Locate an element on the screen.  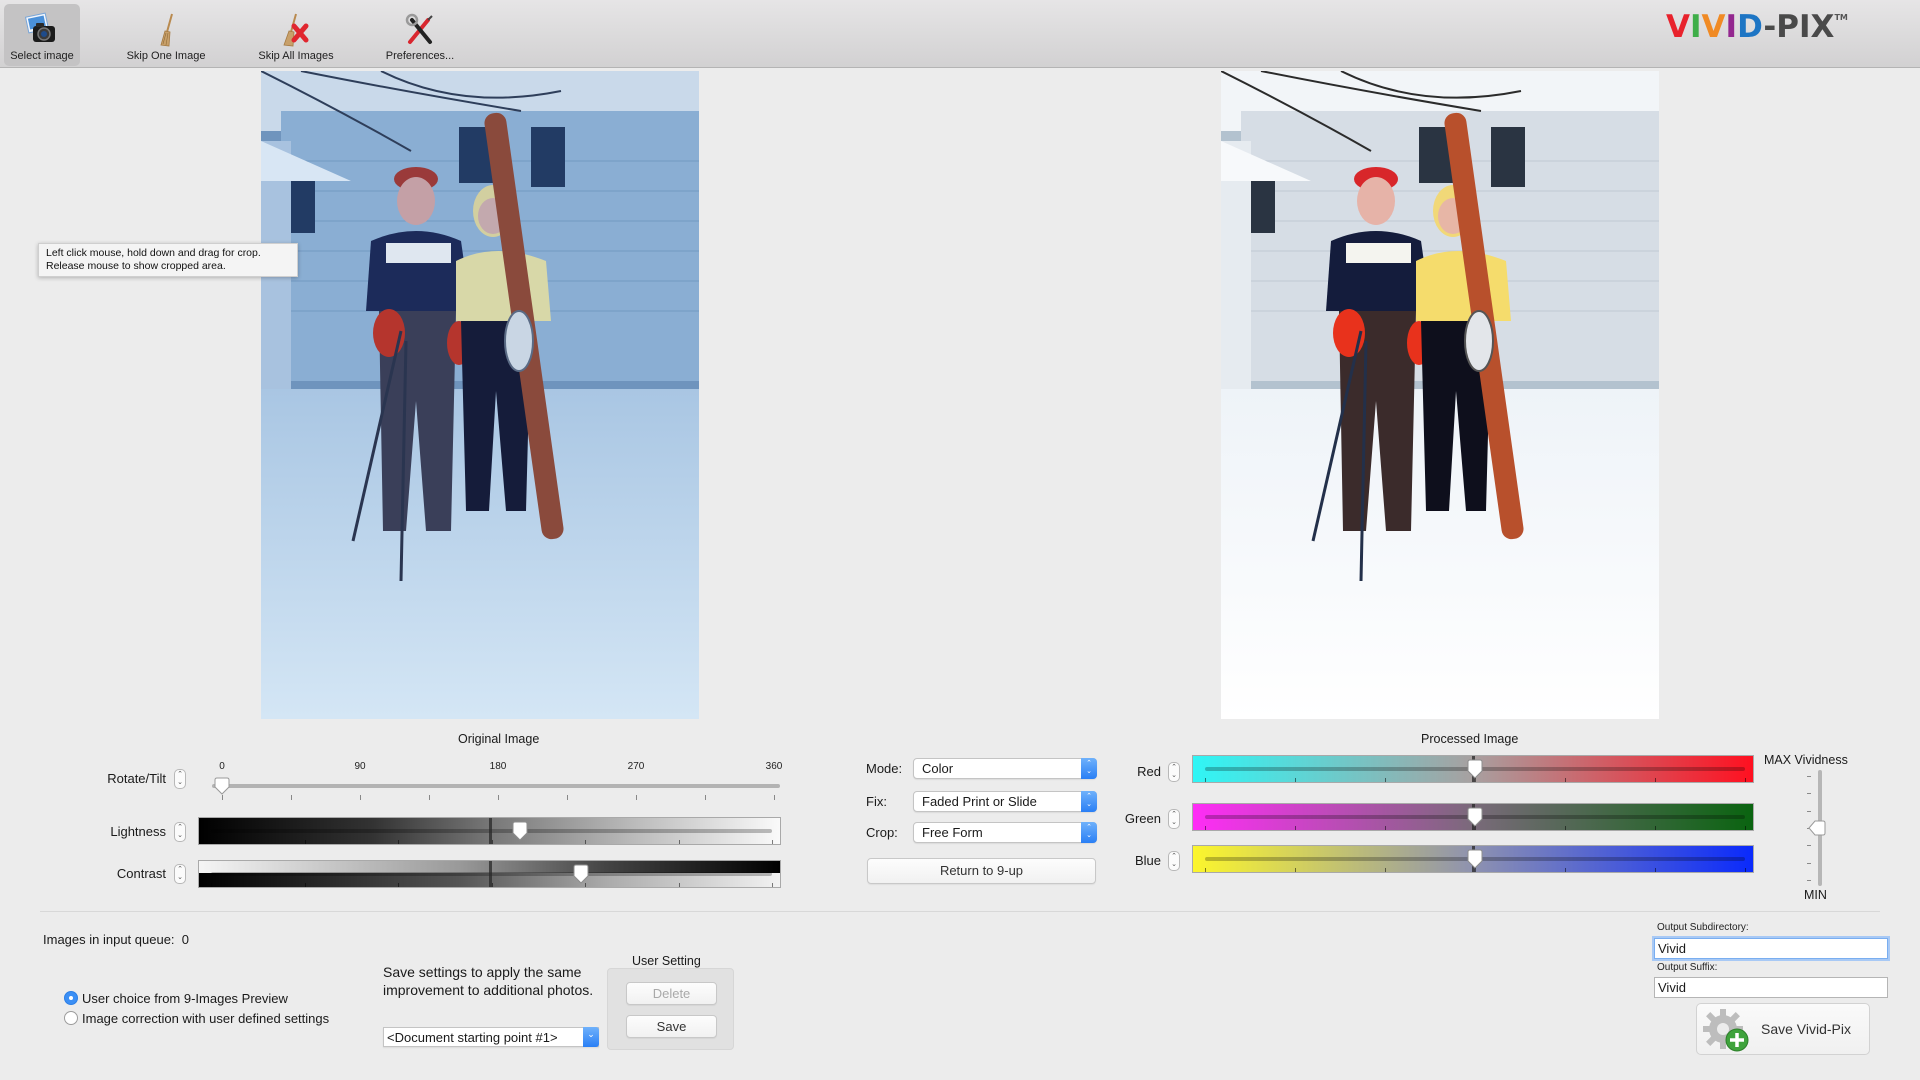
trademark: TM is located at coordinates (1841, 17).